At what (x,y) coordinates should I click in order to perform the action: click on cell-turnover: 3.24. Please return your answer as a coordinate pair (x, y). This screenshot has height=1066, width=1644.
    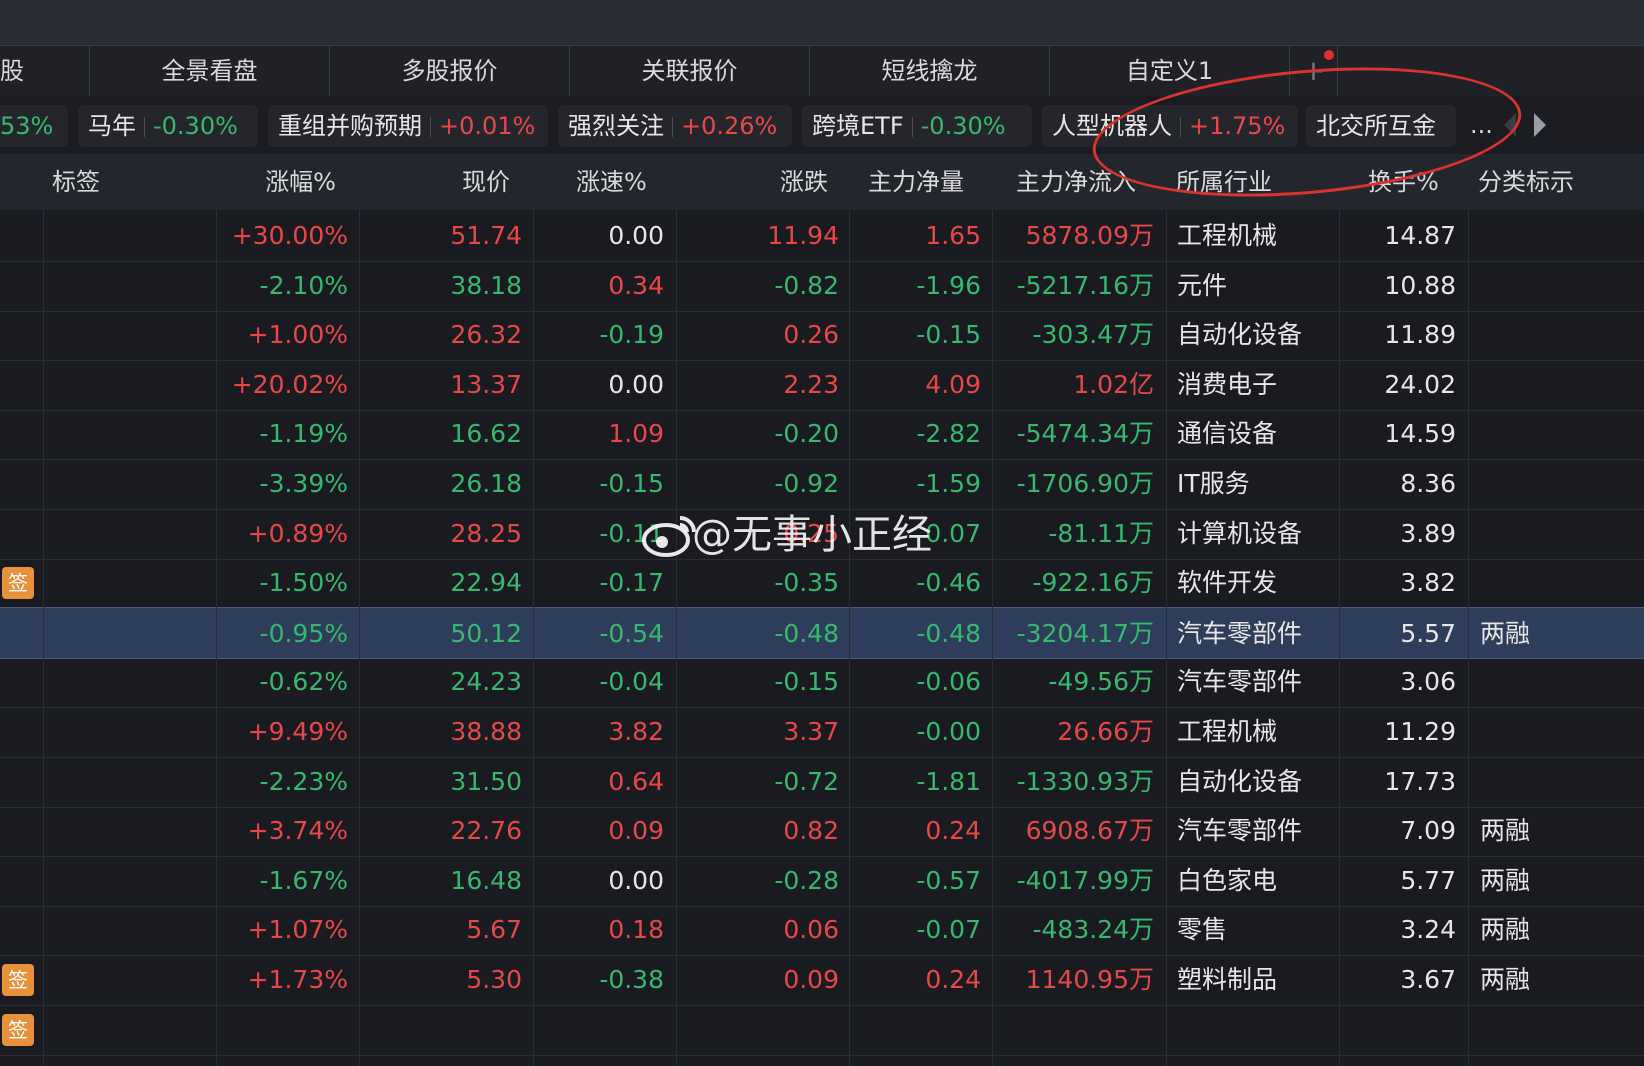
    Looking at the image, I should click on (1428, 930).